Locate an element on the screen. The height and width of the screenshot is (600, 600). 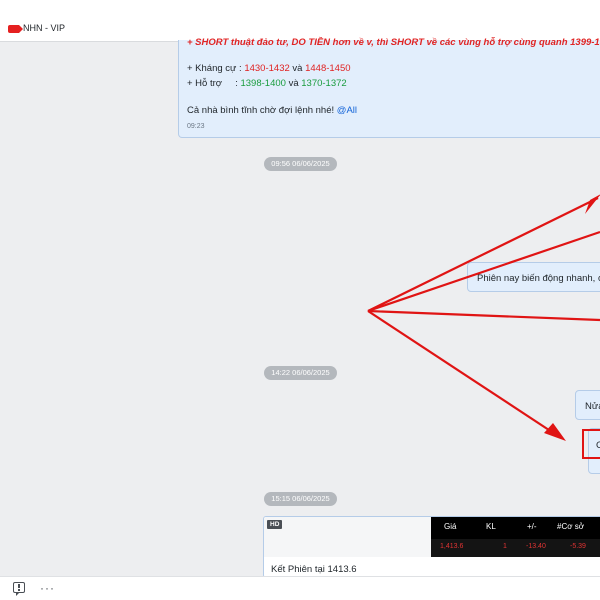
reply-icon-tail is located at coordinates (17, 594).